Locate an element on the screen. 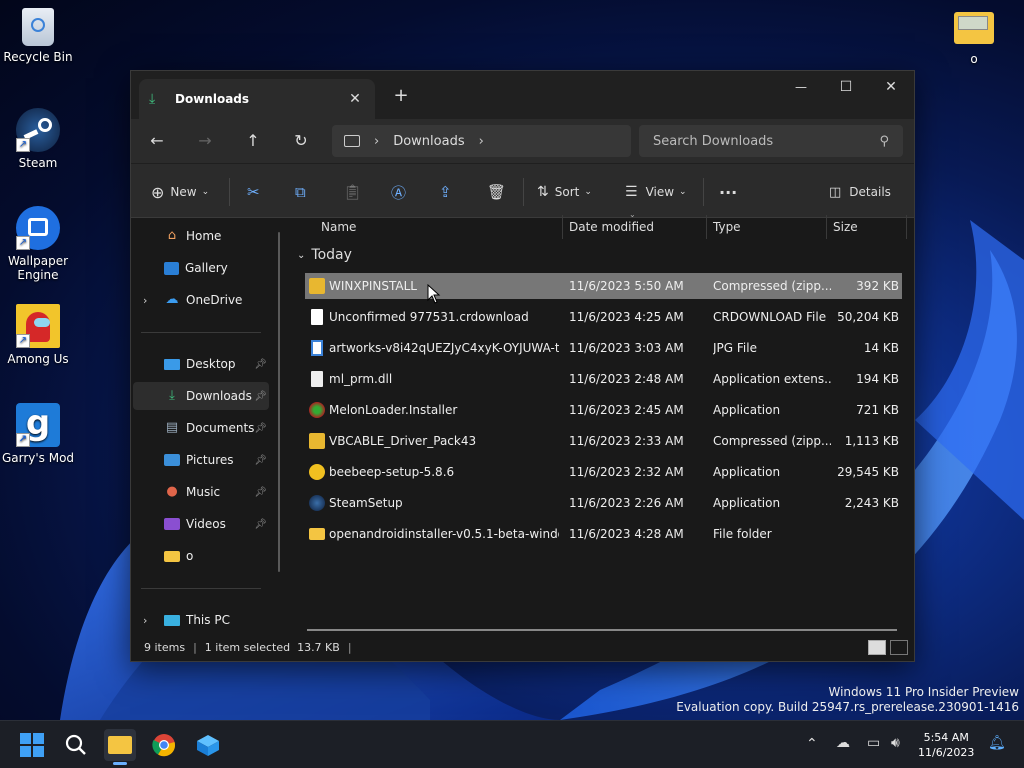 Image resolution: width=1024 pixels, height=768 pixels. desktop-icon-wallpaper-engine: ↗ Wallpaper Engine is located at coordinates (38, 244).